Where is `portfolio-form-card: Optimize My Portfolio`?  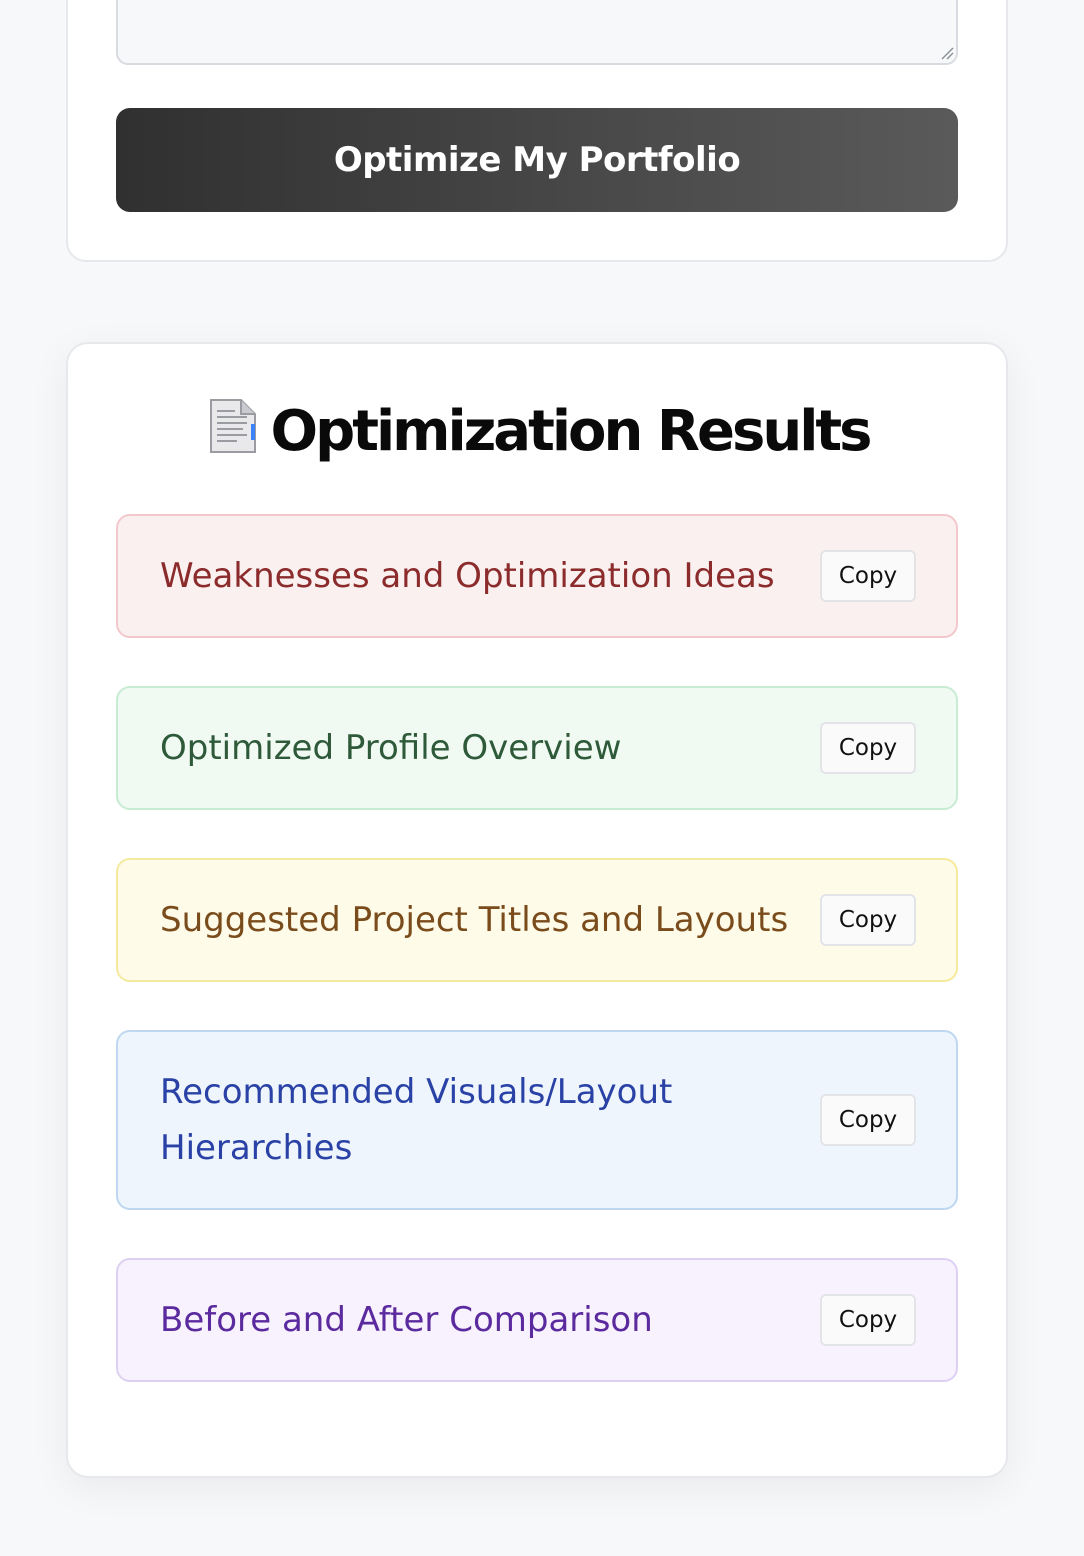
portfolio-form-card: Optimize My Portfolio is located at coordinates (537, 131).